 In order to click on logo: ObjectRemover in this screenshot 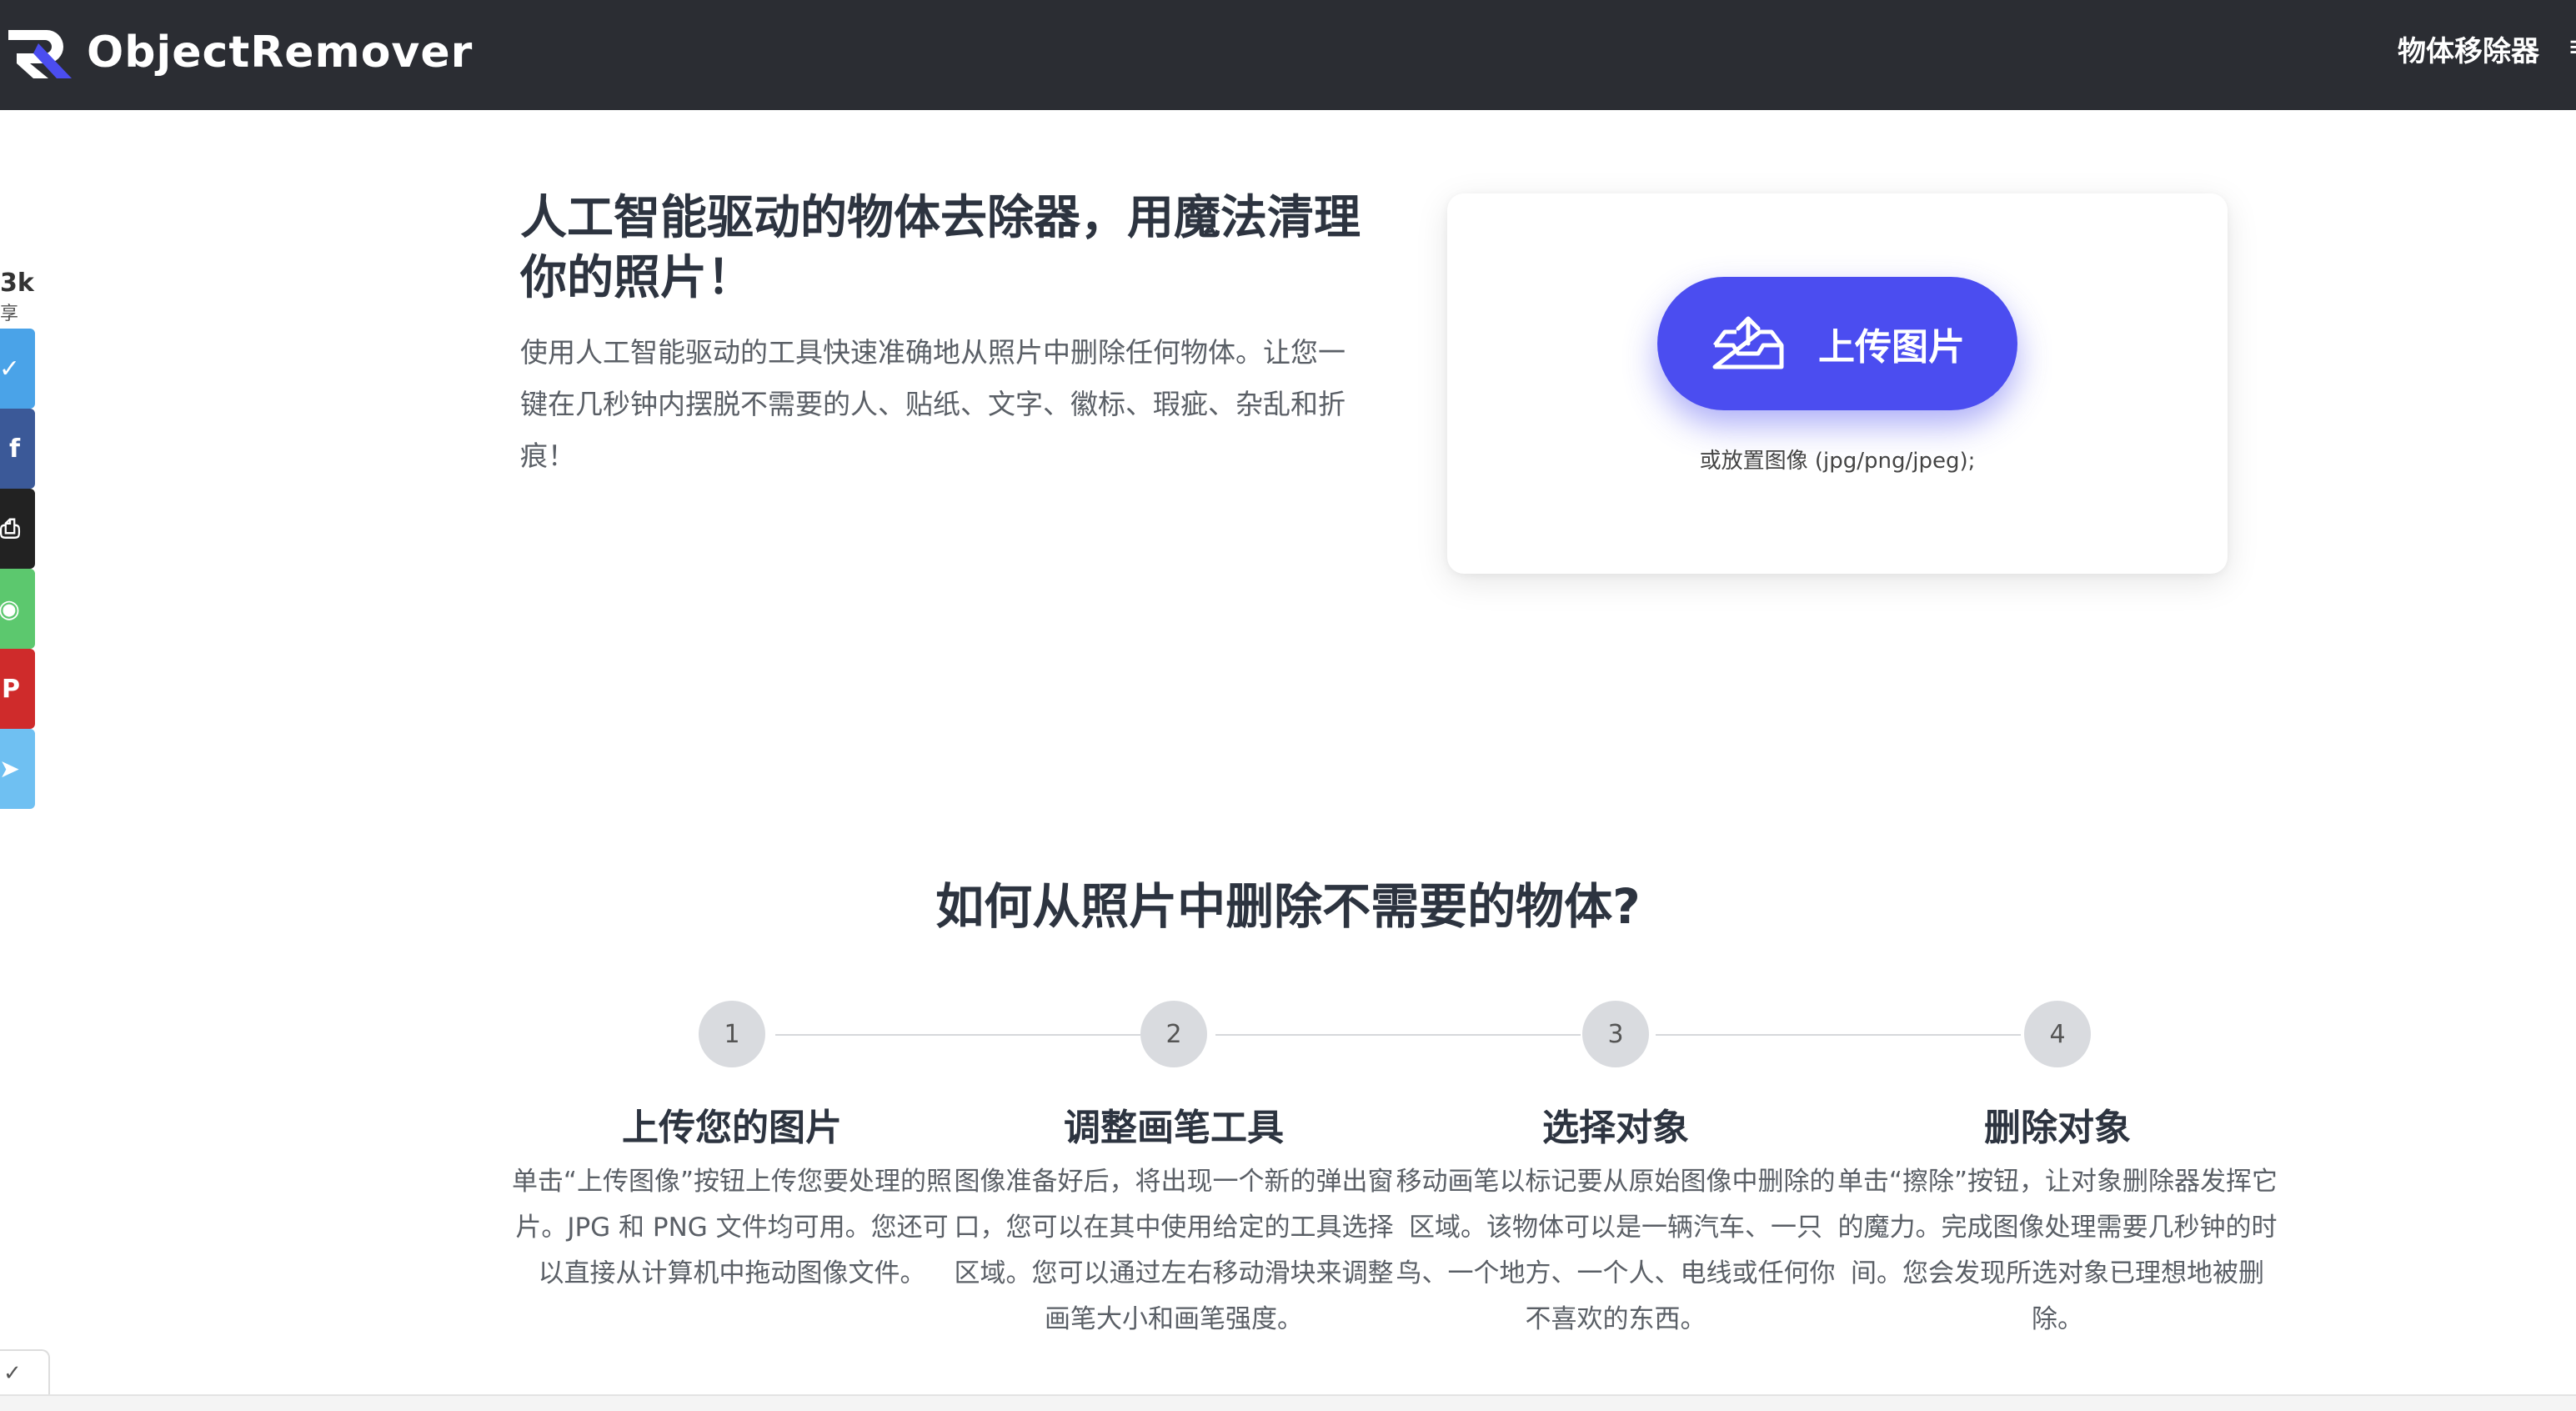, I will do `click(239, 52)`.